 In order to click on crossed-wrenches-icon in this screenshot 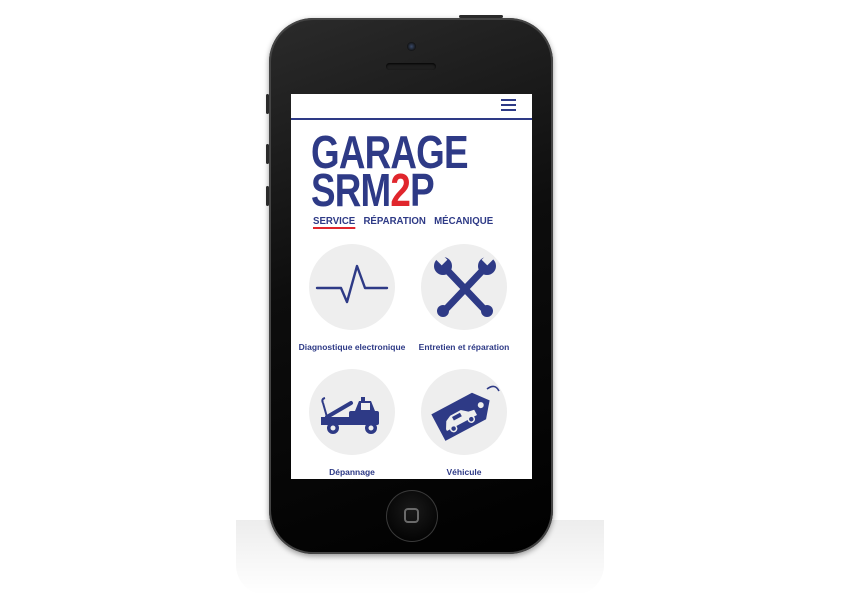, I will do `click(464, 287)`.